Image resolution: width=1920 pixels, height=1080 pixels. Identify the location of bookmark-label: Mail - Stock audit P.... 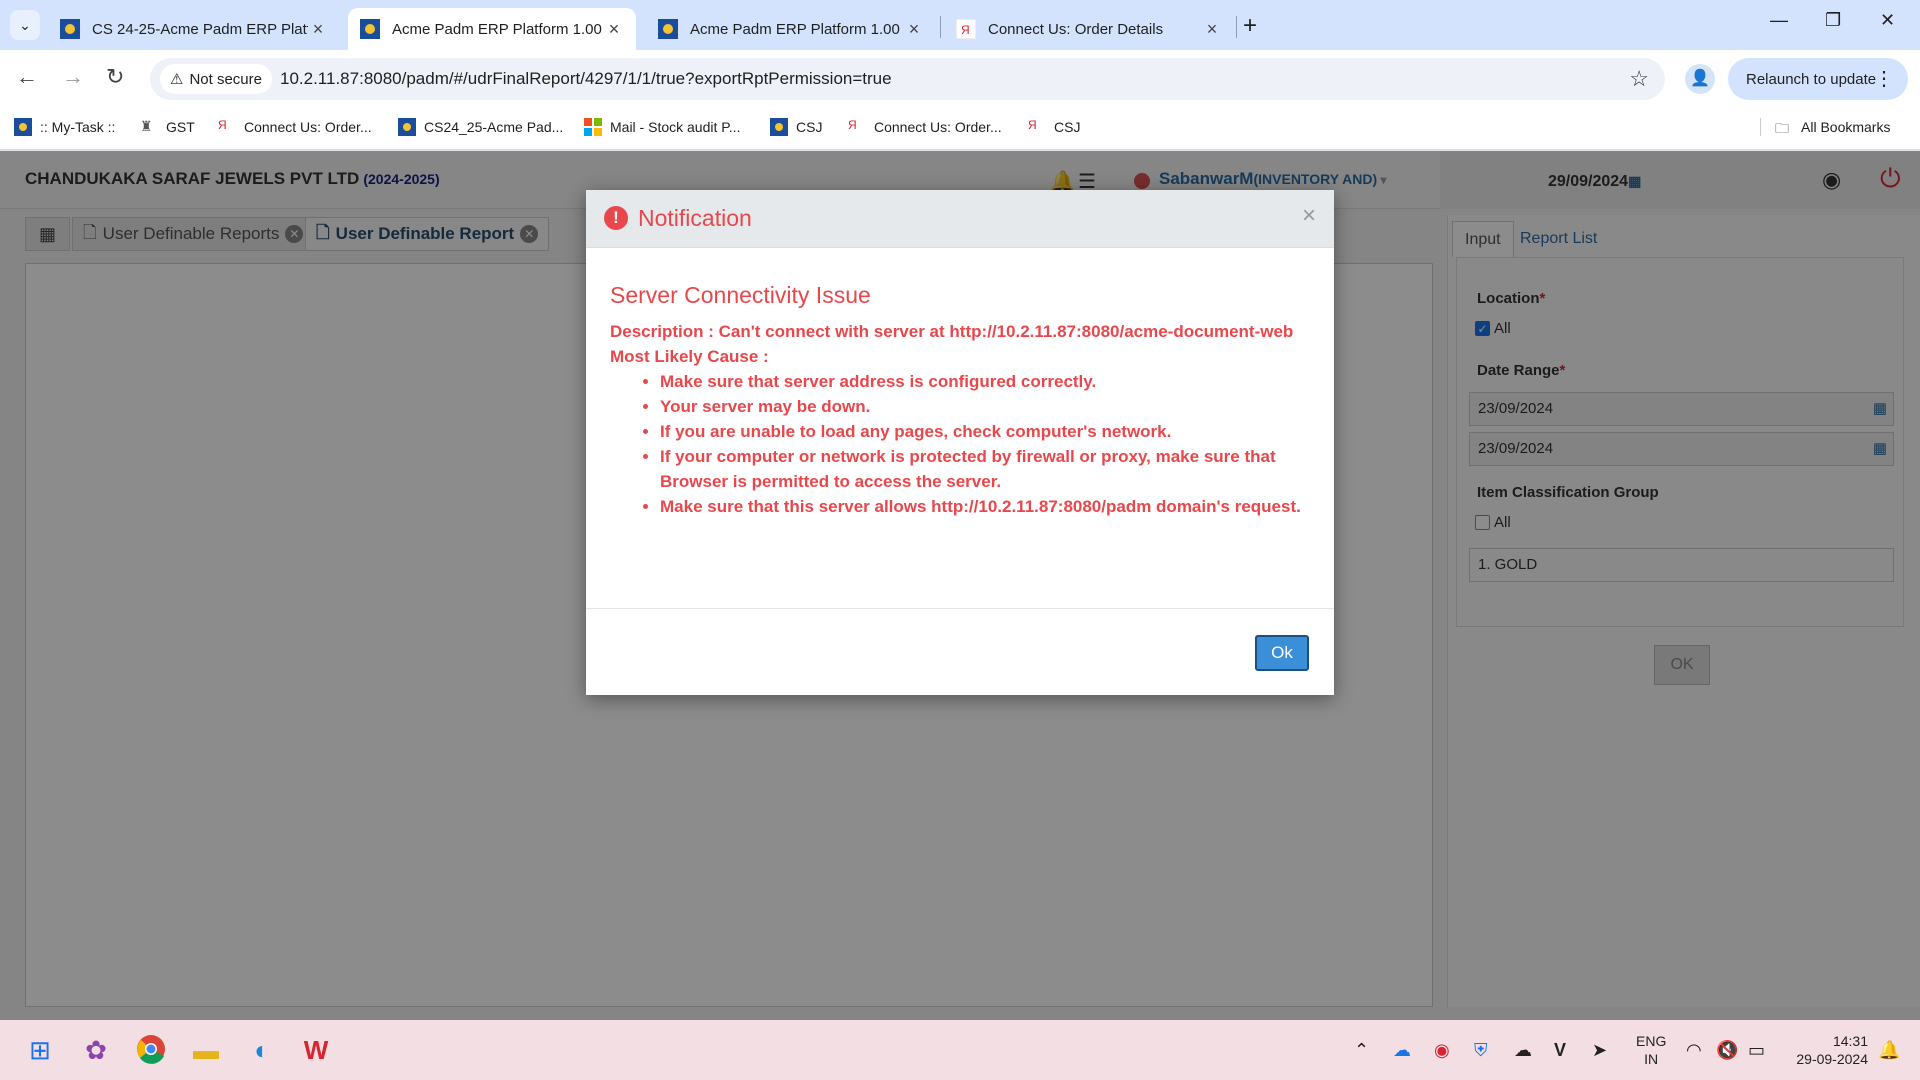
(675, 127).